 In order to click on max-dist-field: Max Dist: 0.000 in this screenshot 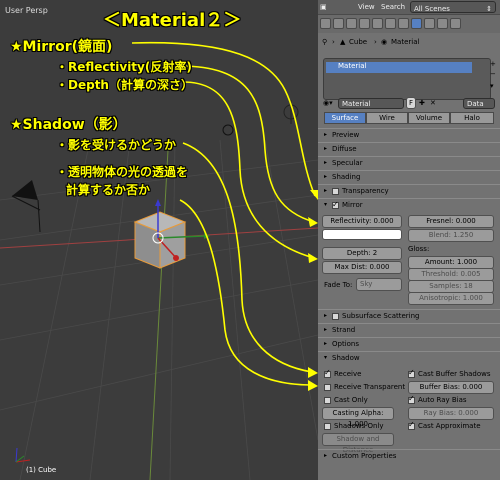, I will do `click(362, 267)`.